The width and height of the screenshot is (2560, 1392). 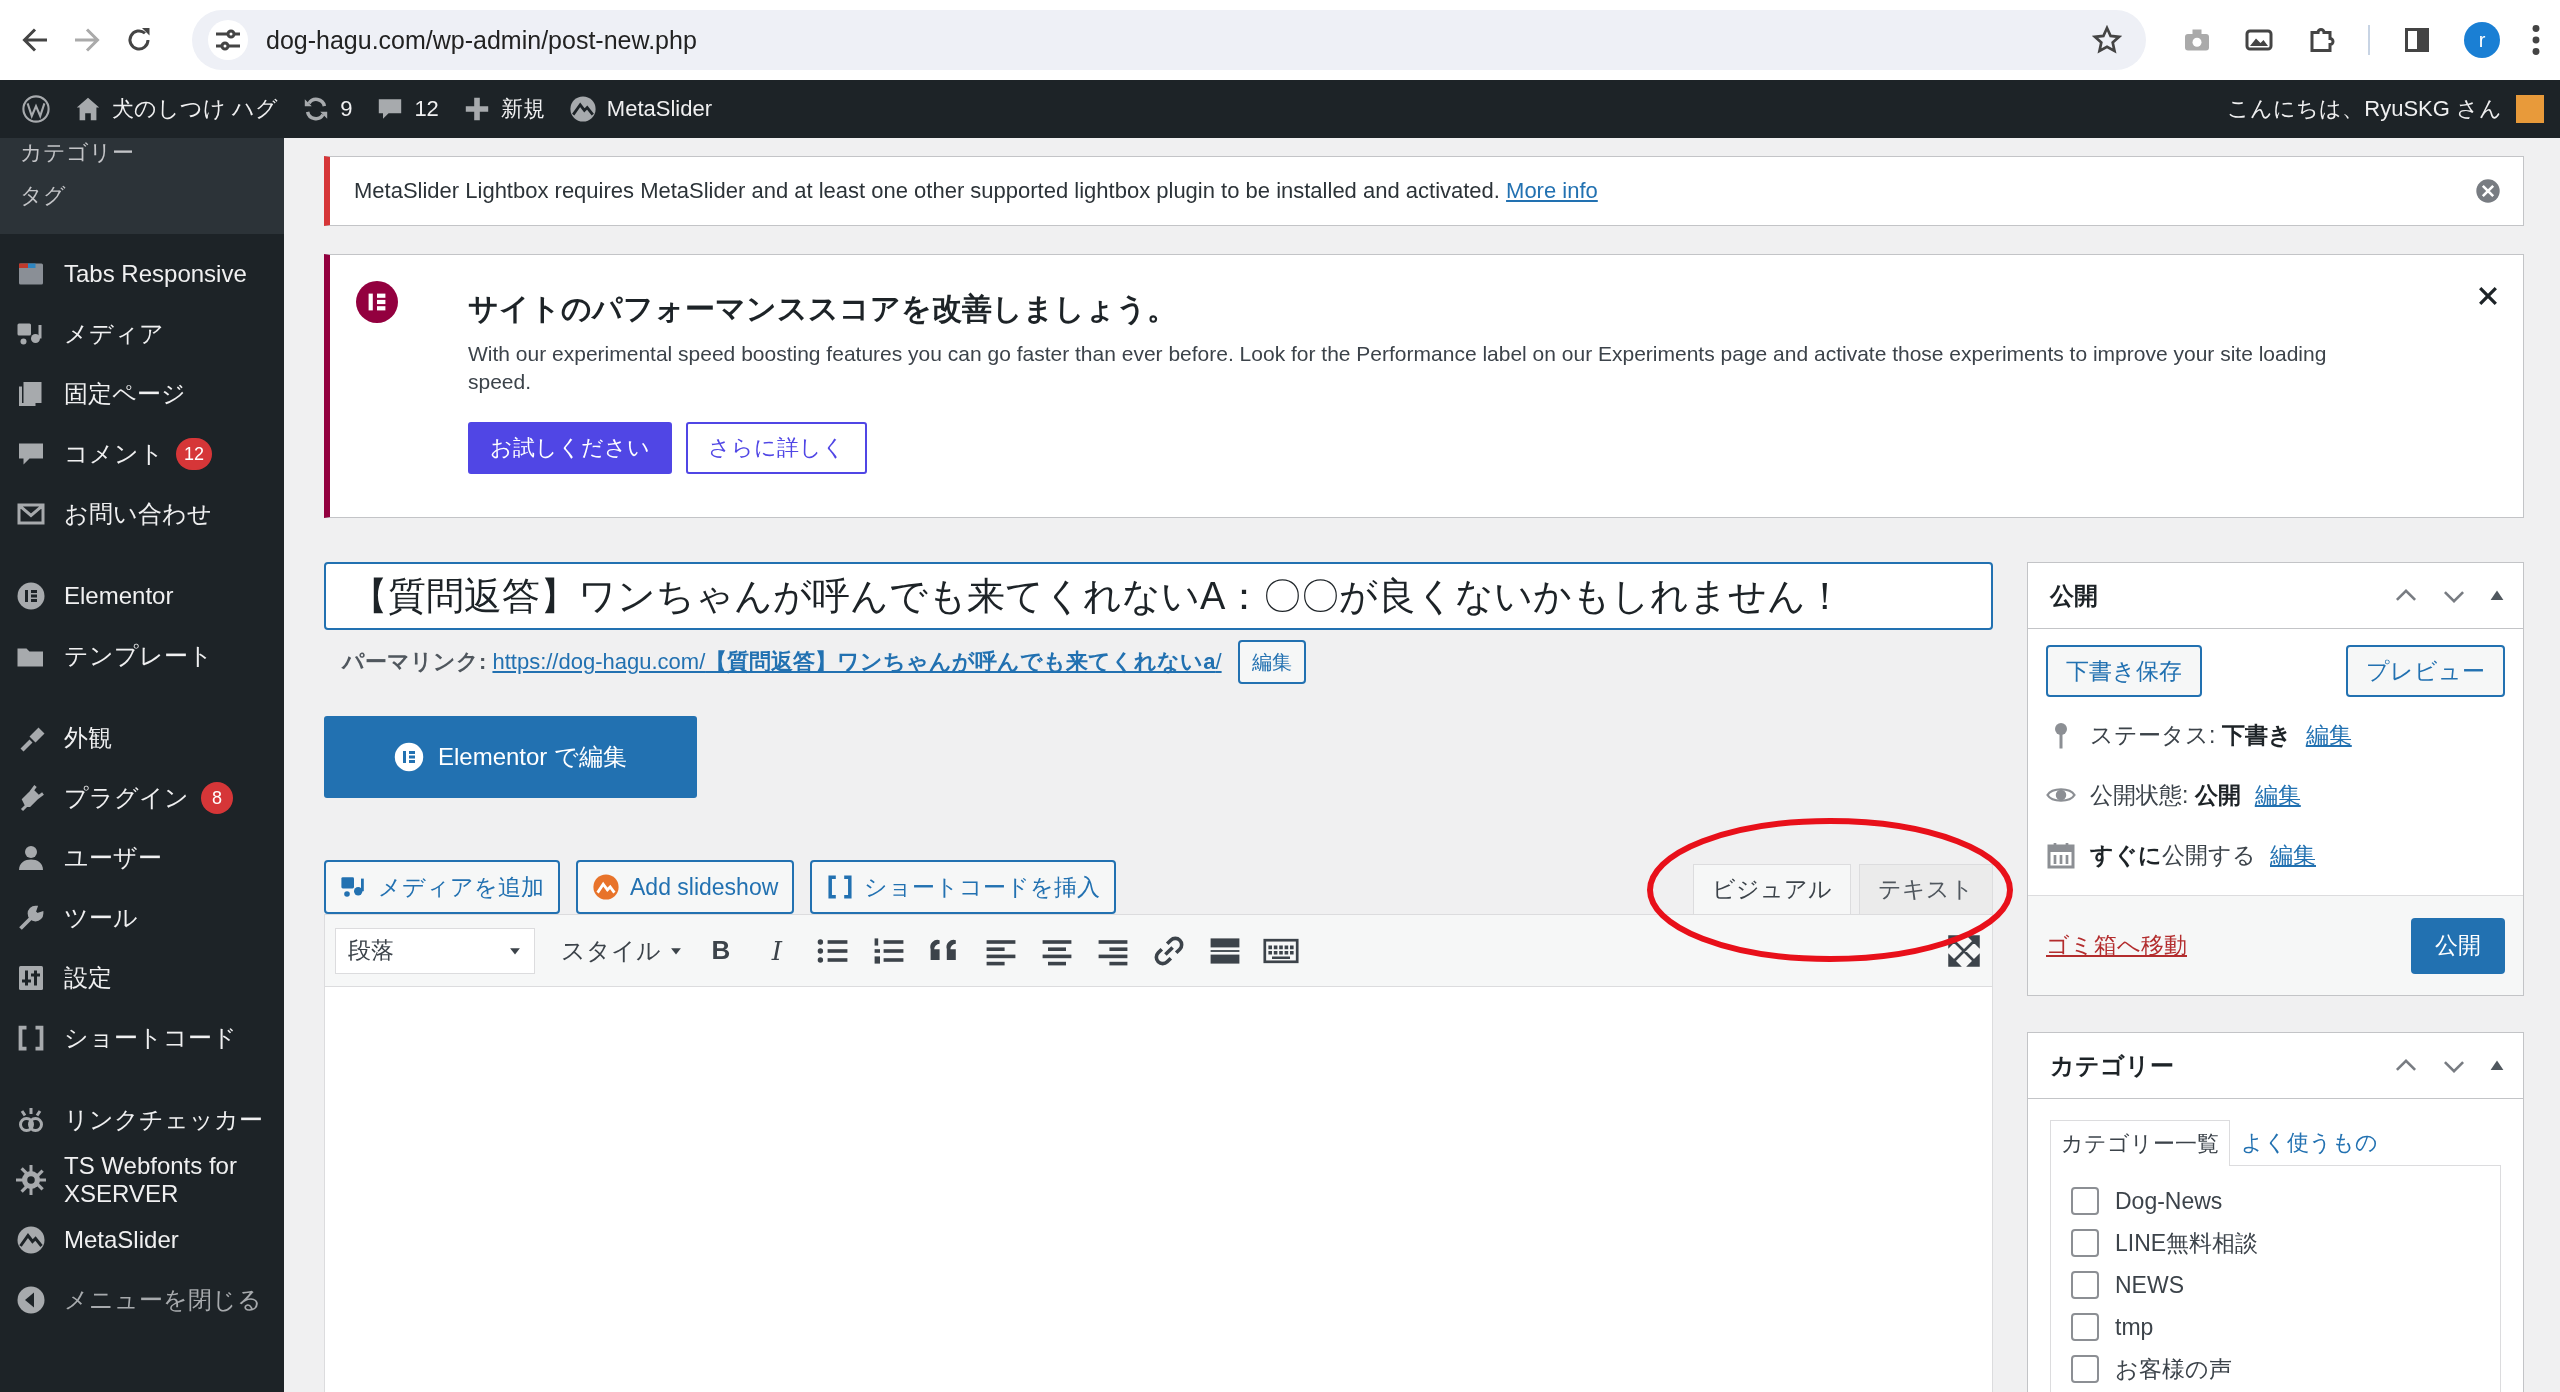 What do you see at coordinates (1772, 889) in the screenshot?
I see `editor-tab: ビジュアル` at bounding box center [1772, 889].